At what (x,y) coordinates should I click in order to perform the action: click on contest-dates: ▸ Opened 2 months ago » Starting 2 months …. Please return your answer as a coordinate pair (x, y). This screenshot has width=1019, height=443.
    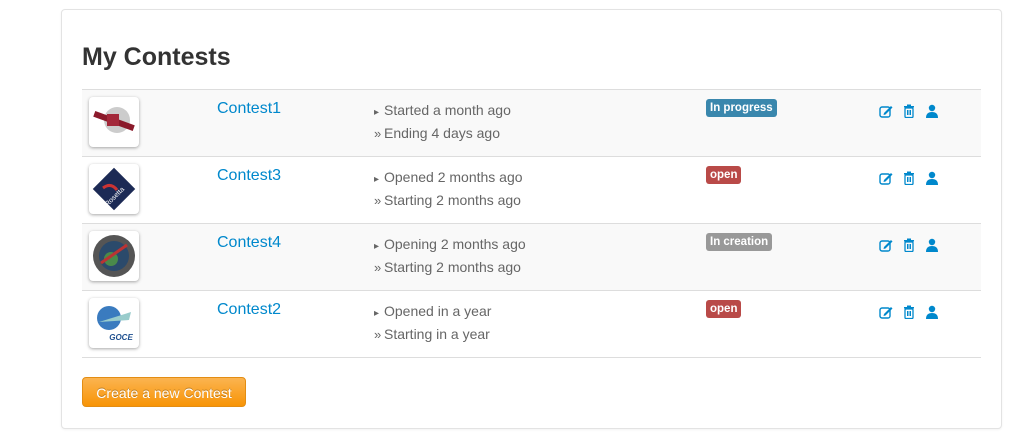
    Looking at the image, I should click on (448, 189).